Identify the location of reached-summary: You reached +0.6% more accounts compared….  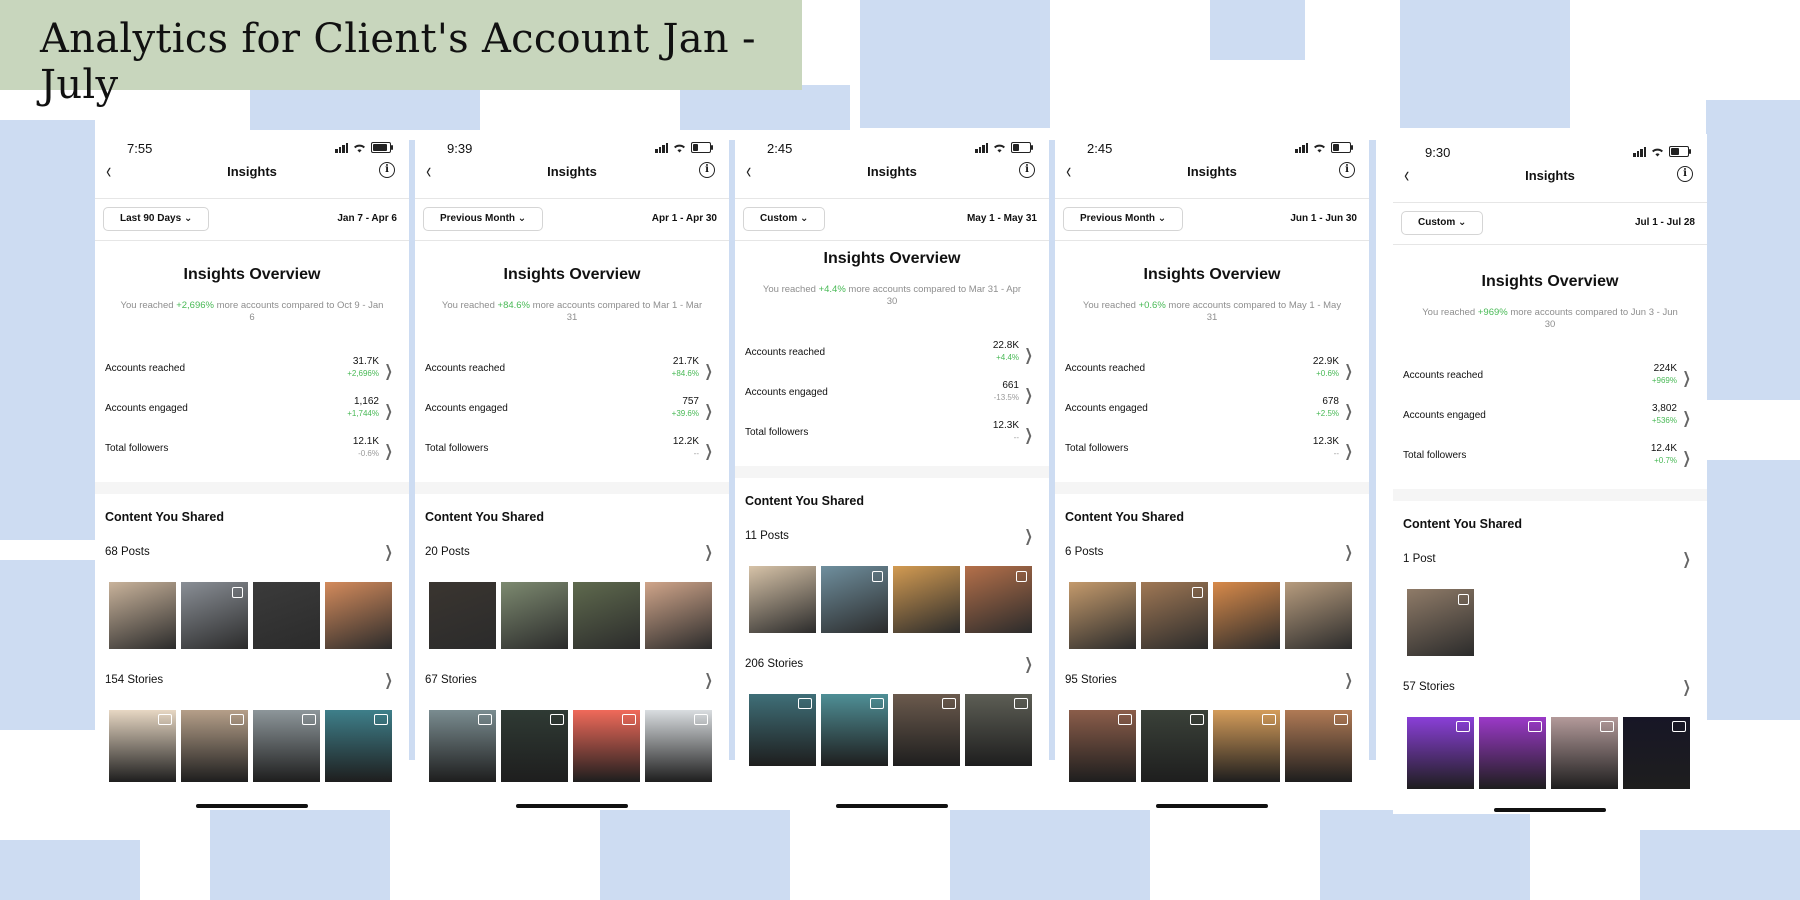
(1212, 311).